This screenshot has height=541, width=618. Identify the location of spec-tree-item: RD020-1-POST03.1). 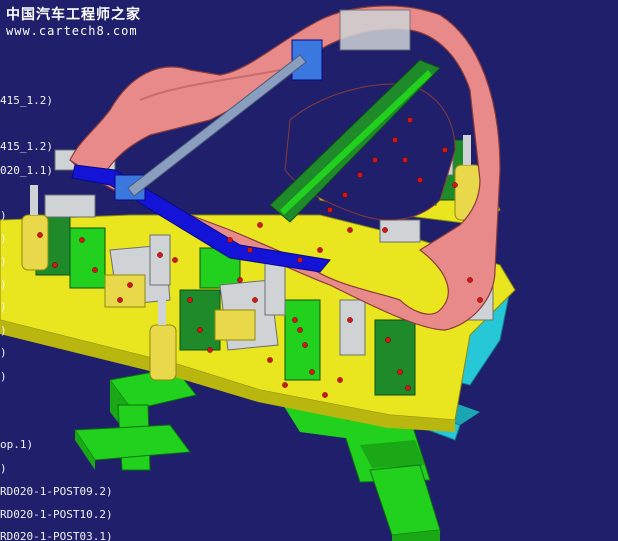
(56, 535).